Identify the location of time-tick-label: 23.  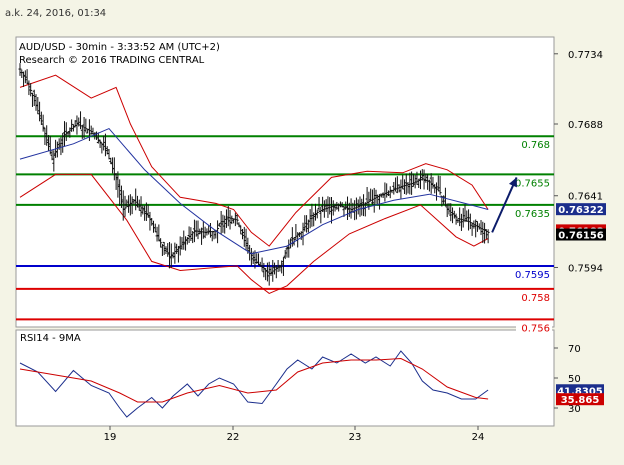
(355, 437).